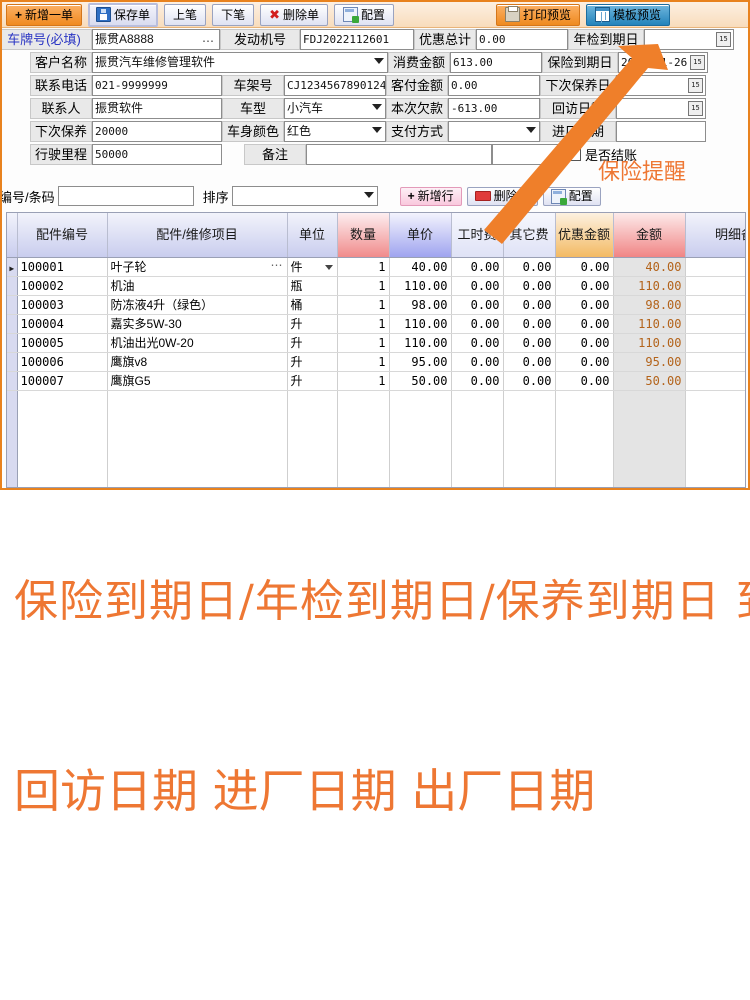 The image size is (750, 1000). Describe the element at coordinates (12, 267) in the screenshot. I see `row-selector: ▶` at that location.